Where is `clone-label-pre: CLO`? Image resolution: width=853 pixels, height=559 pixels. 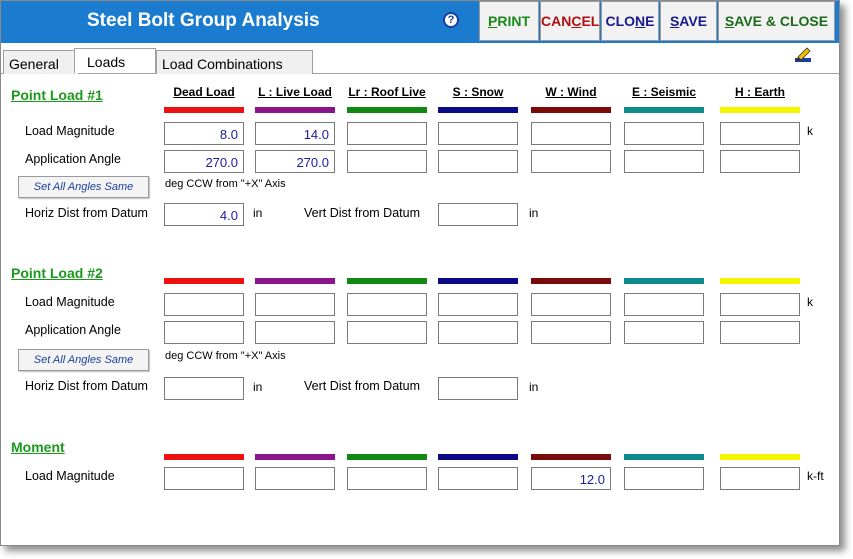
clone-label-pre: CLO is located at coordinates (620, 21).